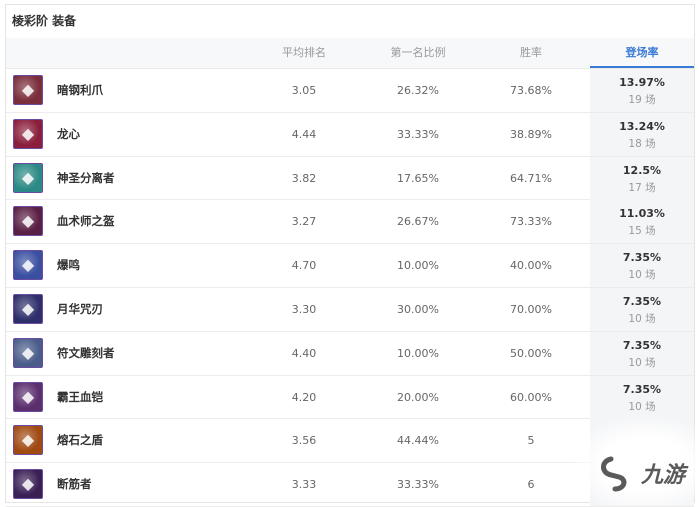 Image resolution: width=699 pixels, height=507 pixels. I want to click on avg-rank-value: 4.20, so click(304, 397).